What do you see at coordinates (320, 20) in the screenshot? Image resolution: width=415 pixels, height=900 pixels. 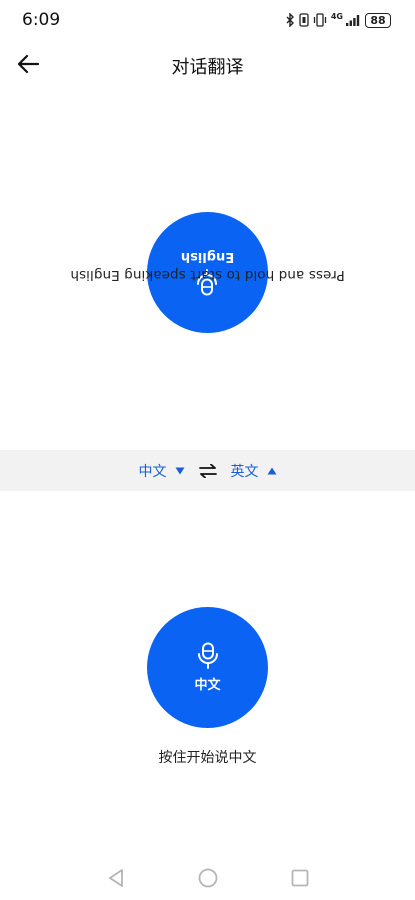 I see `vibrate-icon` at bounding box center [320, 20].